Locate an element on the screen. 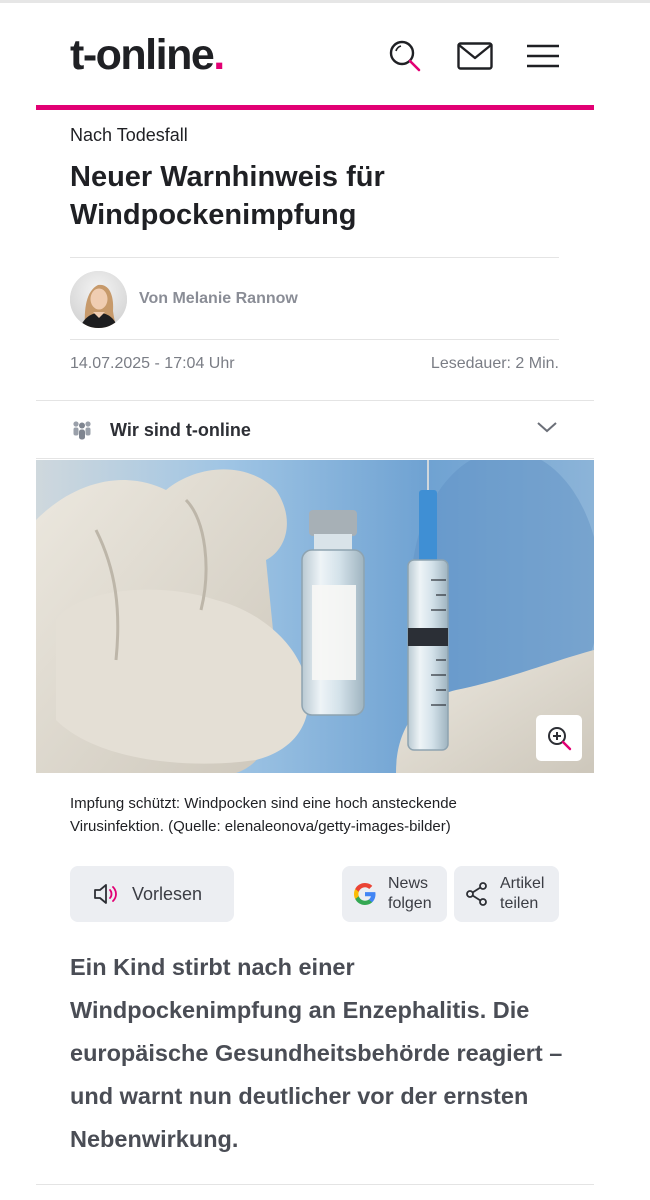  author-block: Von Melanie Rannow is located at coordinates (184, 299).